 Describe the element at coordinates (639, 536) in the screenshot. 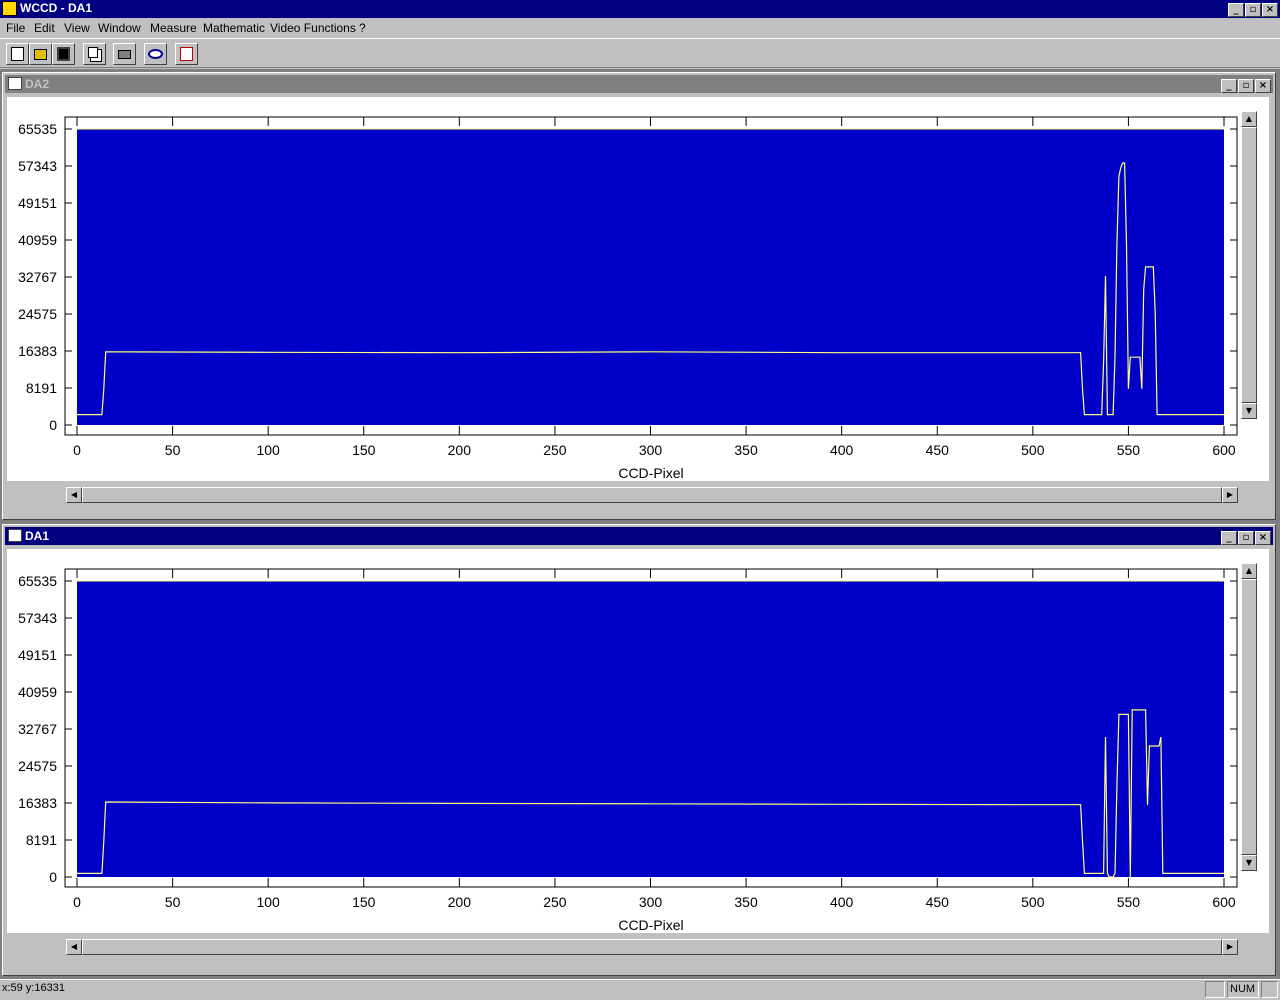

I see `chart-window-title-bar: DA1 _ ▫ ×` at that location.